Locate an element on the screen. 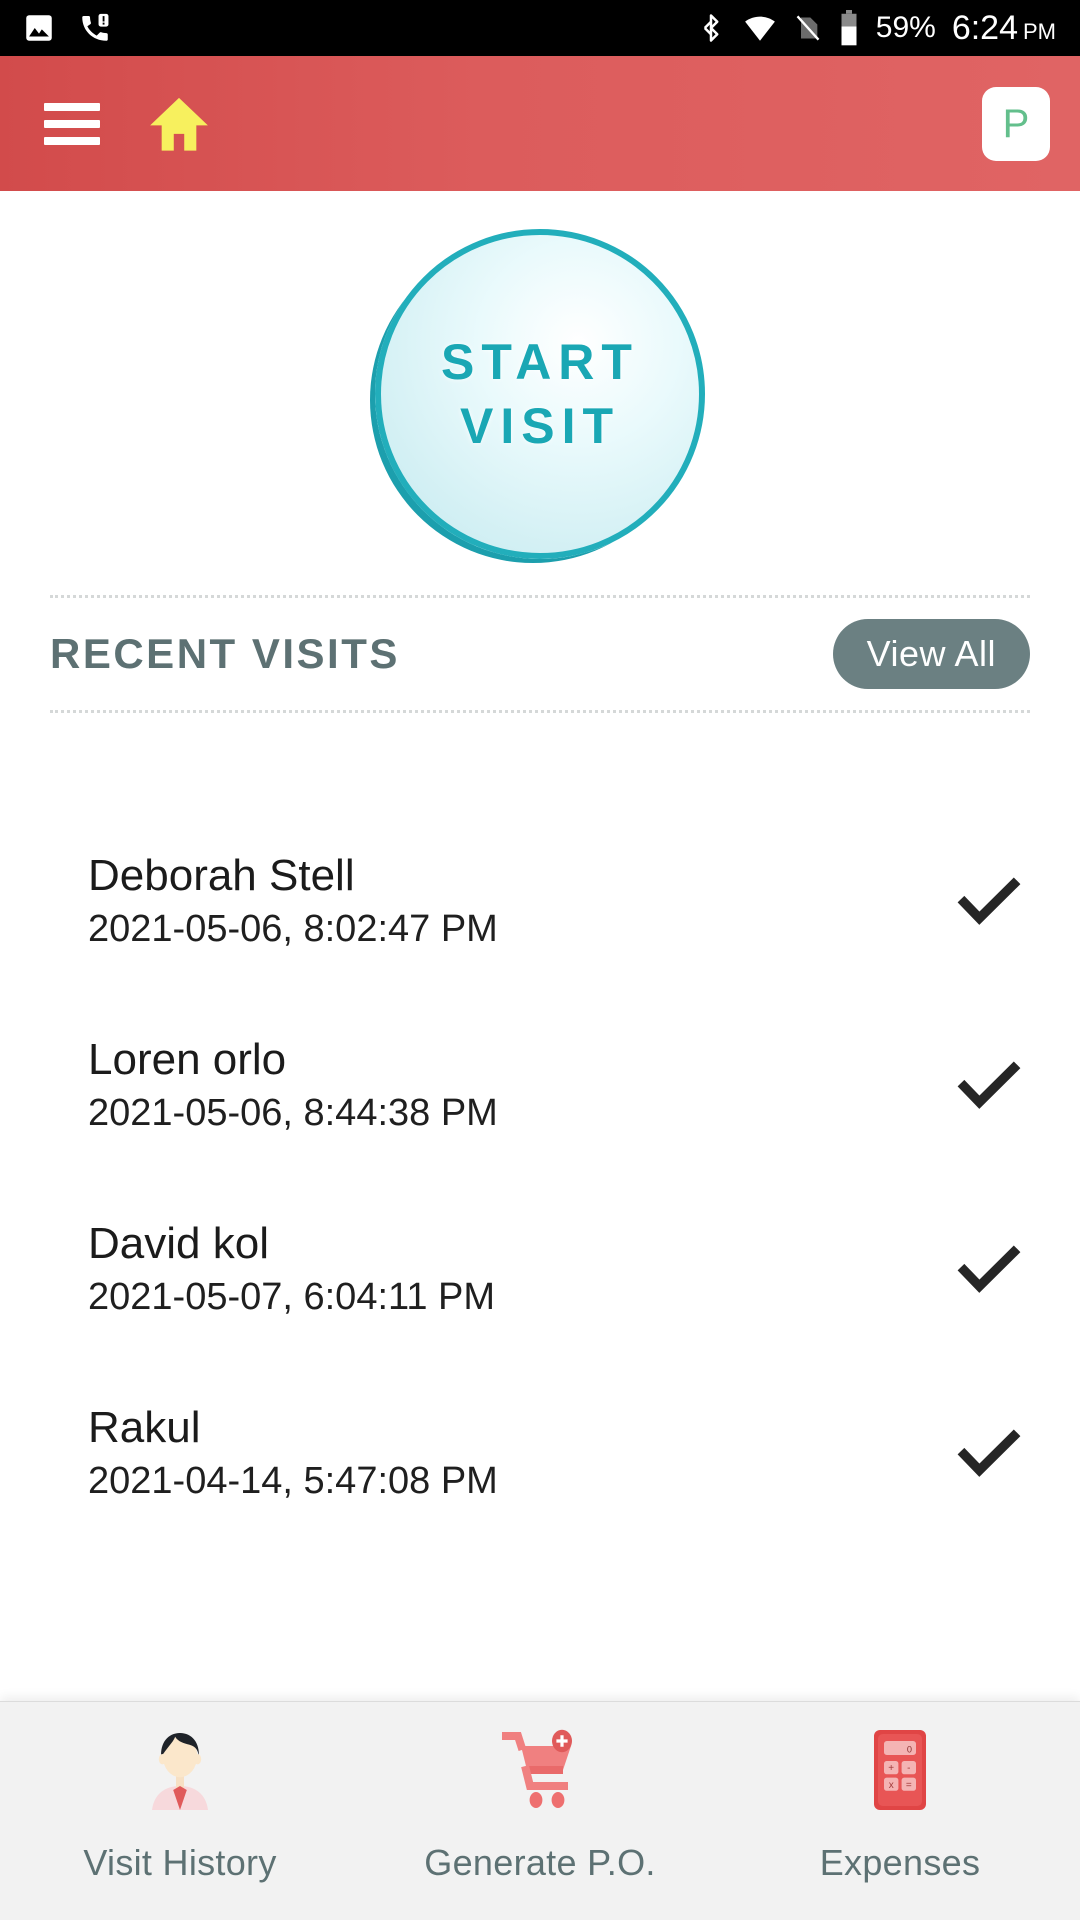  bluetooth-icon is located at coordinates (711, 28).